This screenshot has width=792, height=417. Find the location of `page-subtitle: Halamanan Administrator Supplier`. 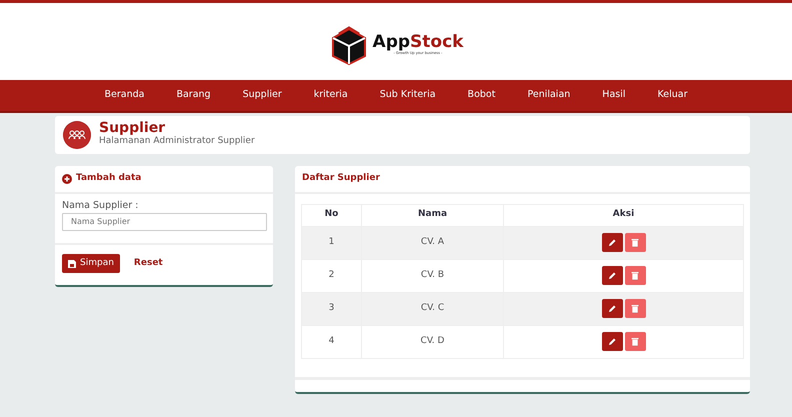

page-subtitle: Halamanan Administrator Supplier is located at coordinates (177, 141).